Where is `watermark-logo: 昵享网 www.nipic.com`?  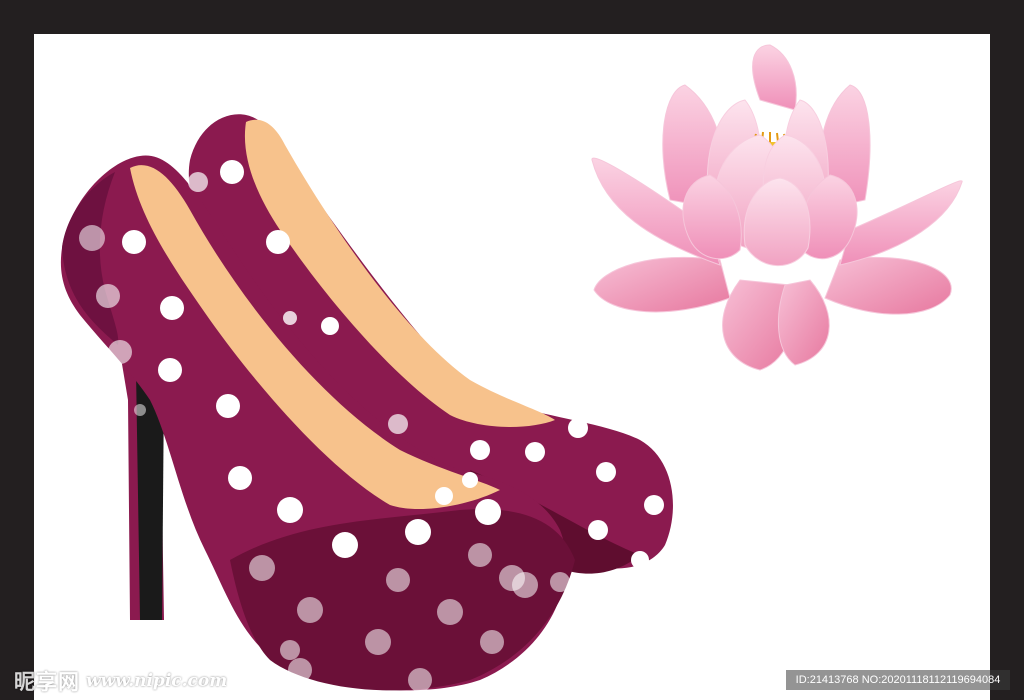 watermark-logo: 昵享网 www.nipic.com is located at coordinates (120, 681).